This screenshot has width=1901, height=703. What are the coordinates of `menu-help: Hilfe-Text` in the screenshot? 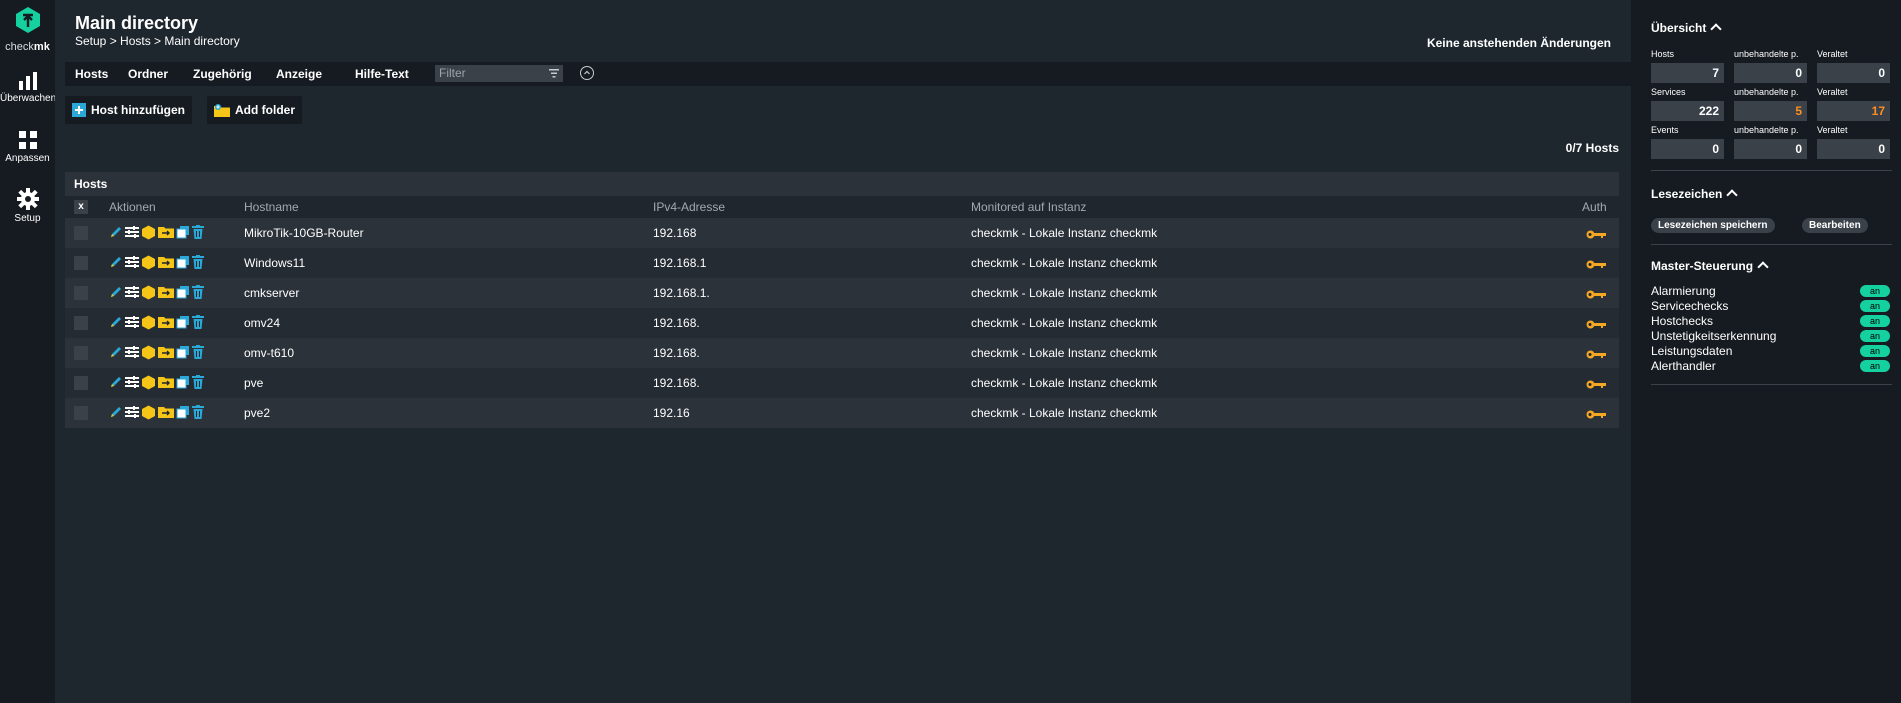 It's located at (382, 74).